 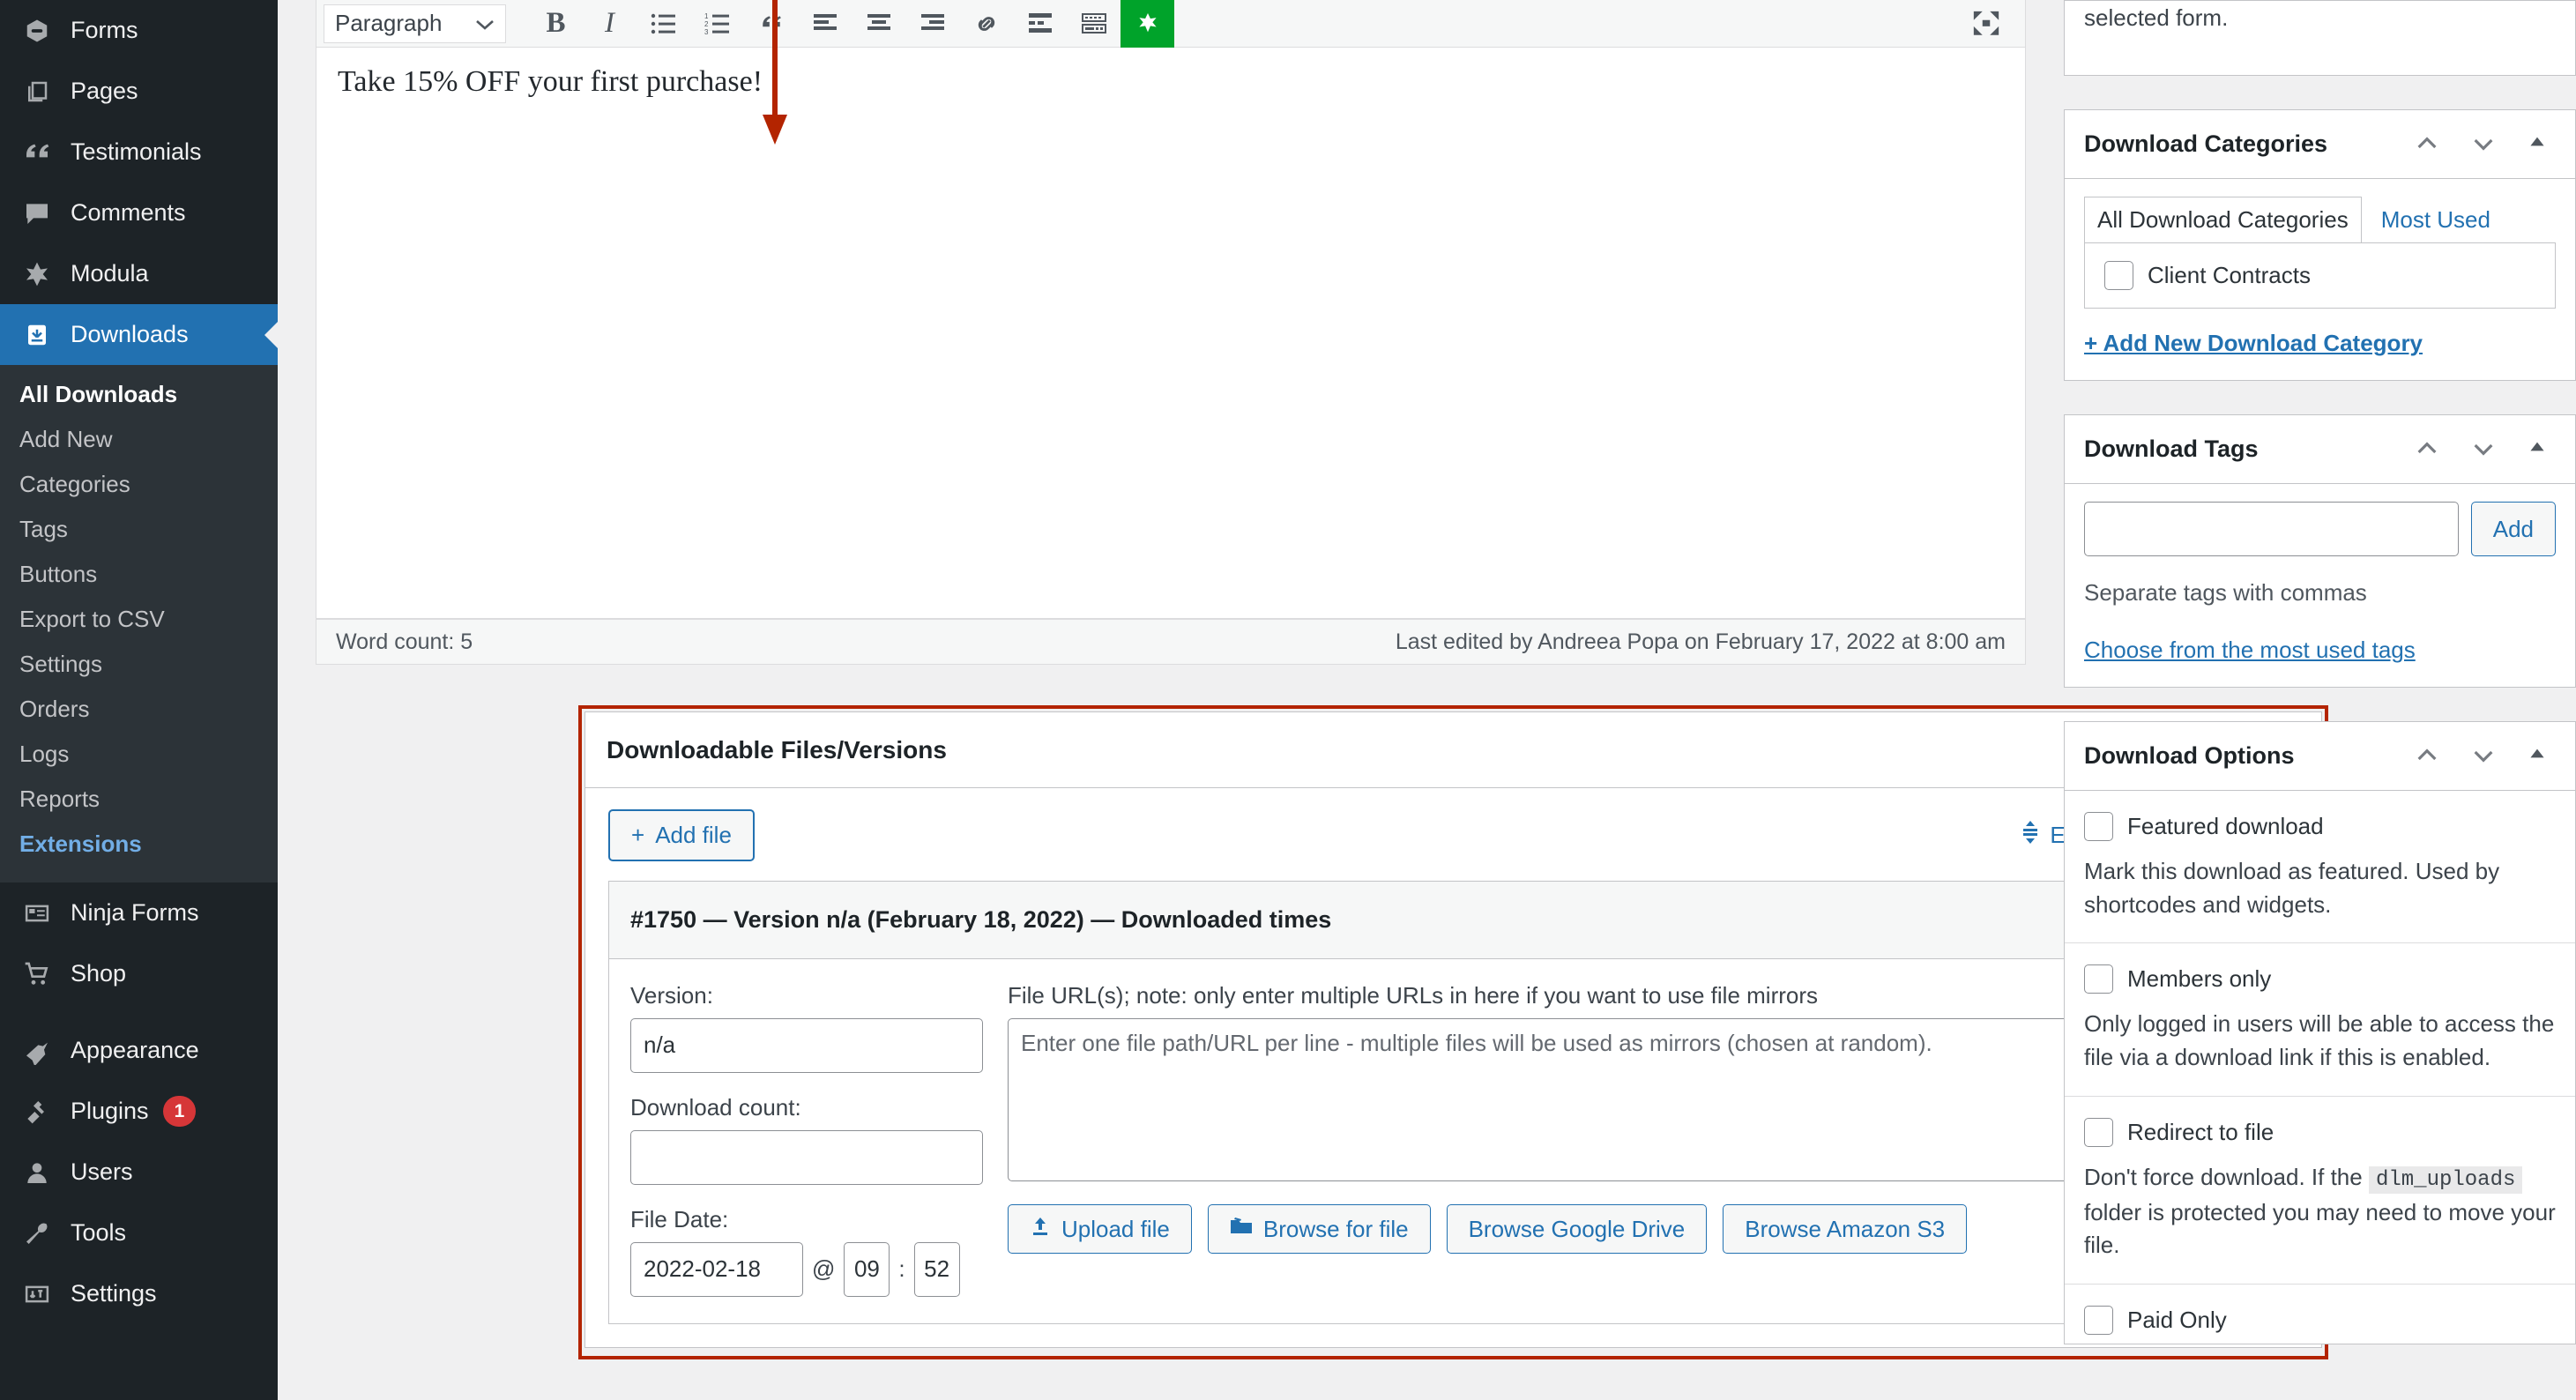 I want to click on category-label: Client Contracts, so click(x=2229, y=275).